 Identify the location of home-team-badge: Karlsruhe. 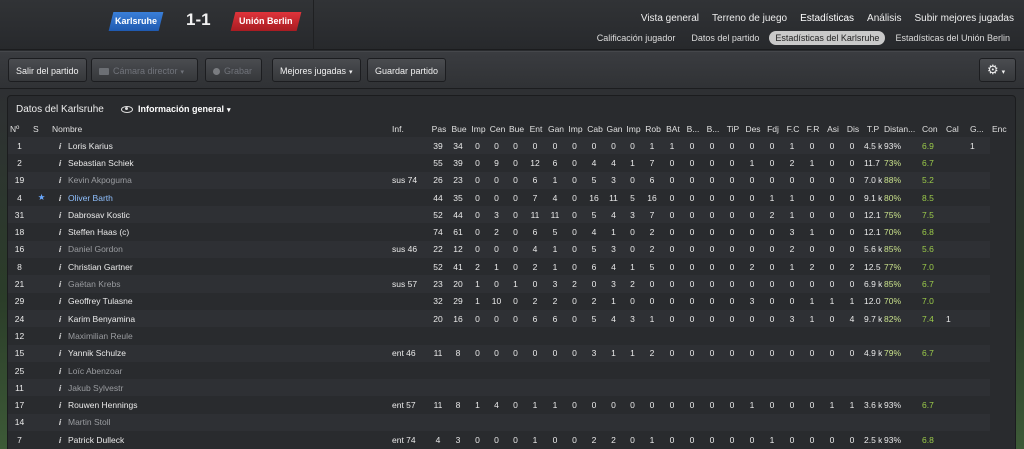
(136, 21).